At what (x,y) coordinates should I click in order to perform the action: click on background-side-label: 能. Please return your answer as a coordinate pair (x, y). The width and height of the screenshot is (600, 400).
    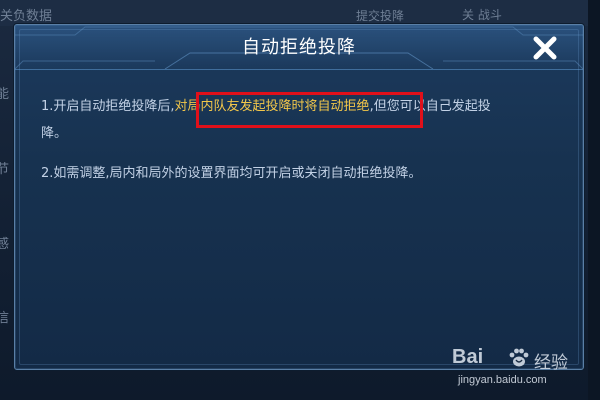
    Looking at the image, I should click on (5, 94).